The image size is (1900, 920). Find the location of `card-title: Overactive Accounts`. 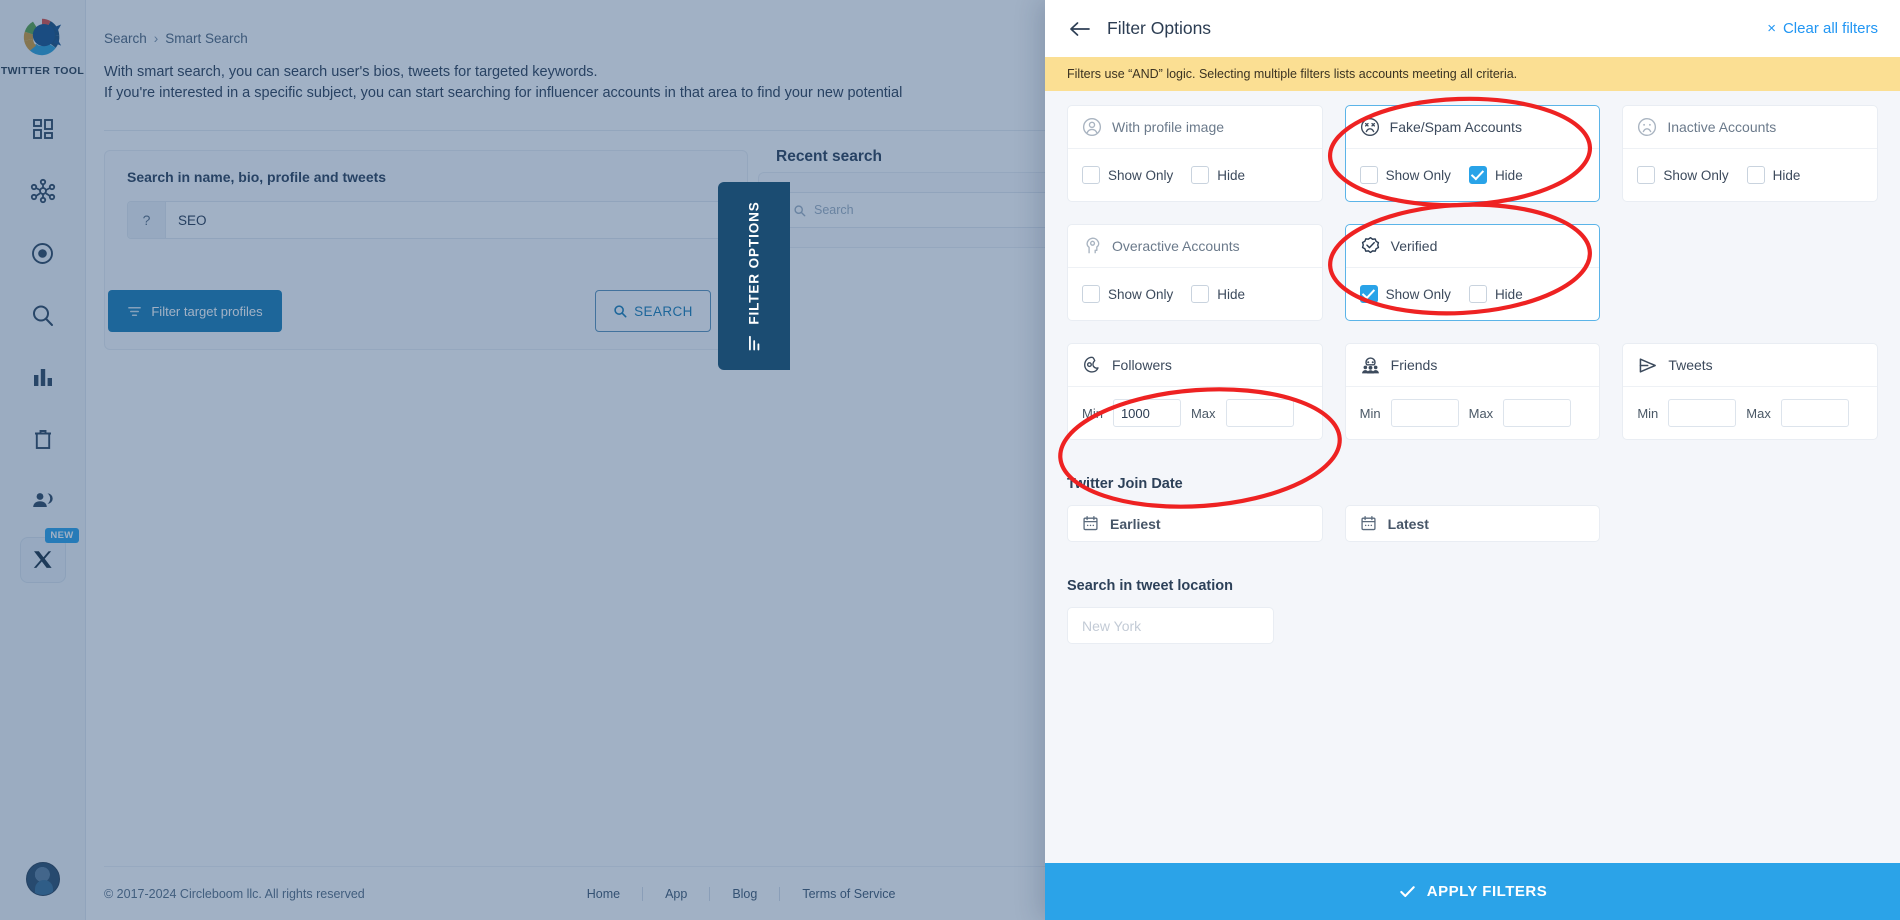

card-title: Overactive Accounts is located at coordinates (1176, 246).